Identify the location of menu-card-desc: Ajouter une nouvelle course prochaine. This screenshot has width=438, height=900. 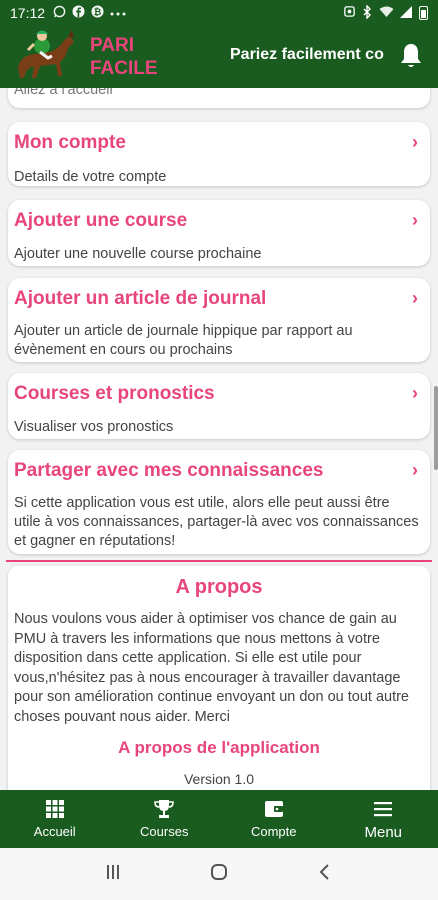
(138, 254).